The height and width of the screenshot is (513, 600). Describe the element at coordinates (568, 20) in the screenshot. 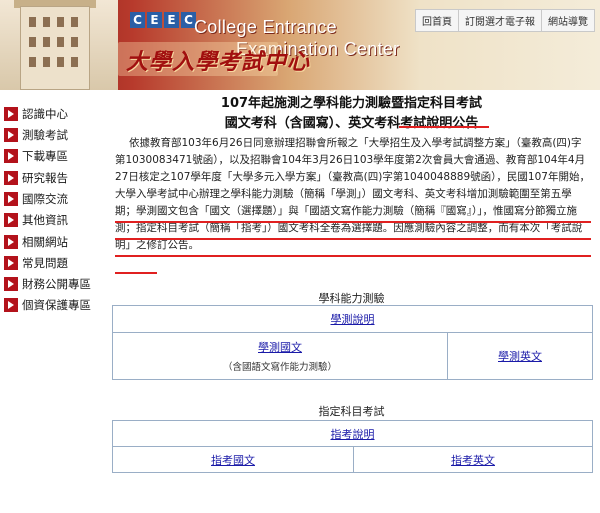

I see `sitemap-link: 網站導覽` at that location.